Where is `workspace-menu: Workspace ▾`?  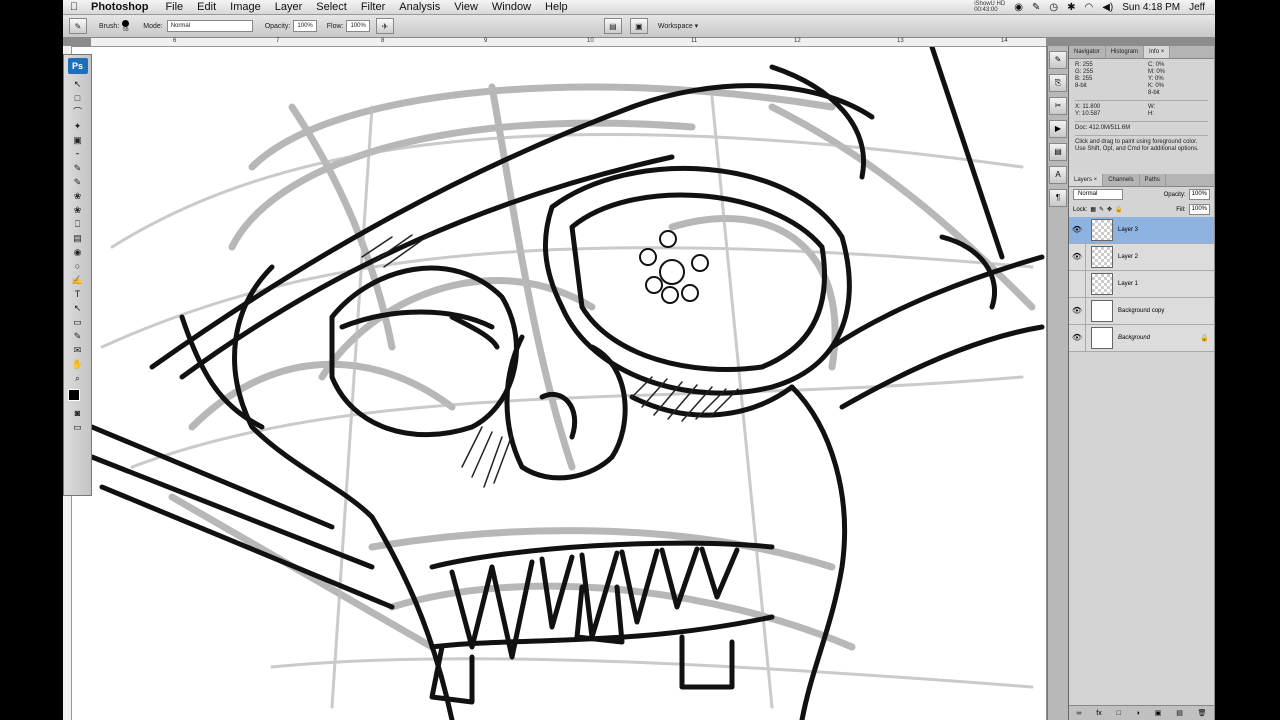
workspace-menu: Workspace ▾ is located at coordinates (678, 26).